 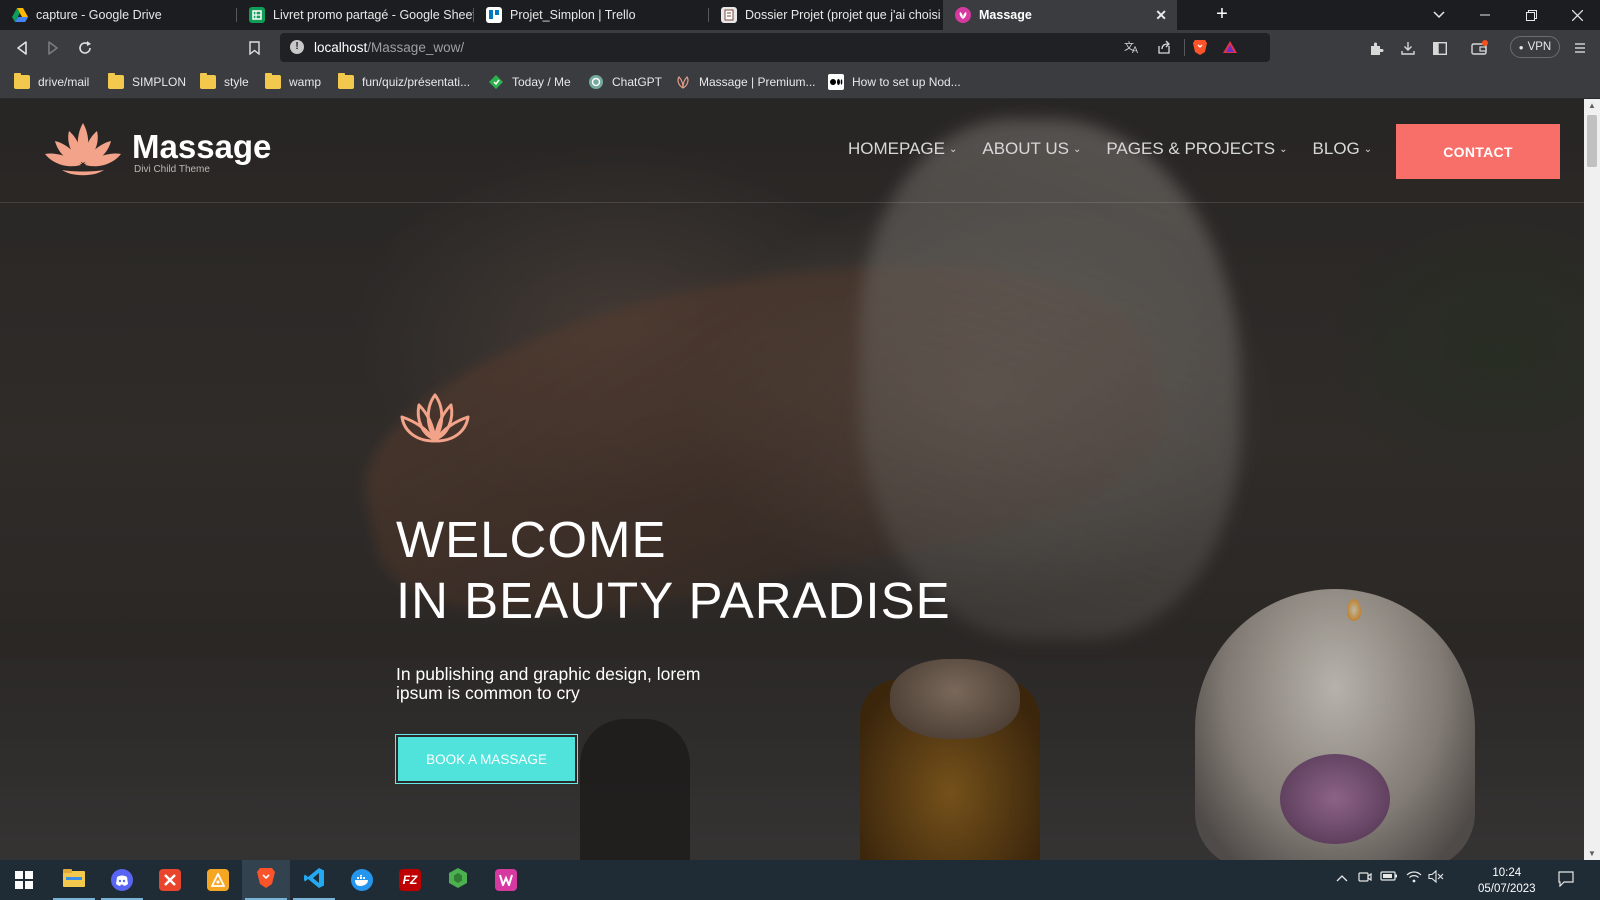 What do you see at coordinates (1196, 149) in the screenshot?
I see `nav-pages-projects: PAGES & PROJECTS ⌄` at bounding box center [1196, 149].